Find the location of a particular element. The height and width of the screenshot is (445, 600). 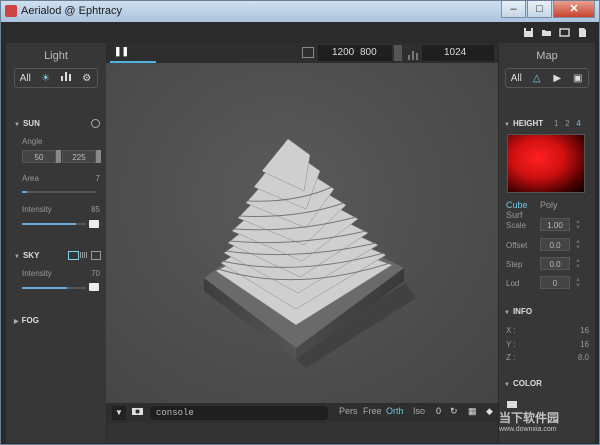

scale-label: Scale is located at coordinates (516, 225).